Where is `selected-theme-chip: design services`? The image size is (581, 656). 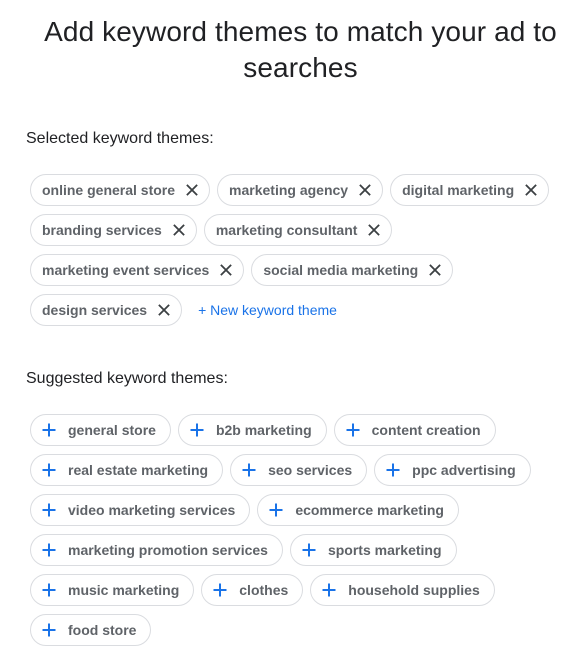 selected-theme-chip: design services is located at coordinates (106, 310).